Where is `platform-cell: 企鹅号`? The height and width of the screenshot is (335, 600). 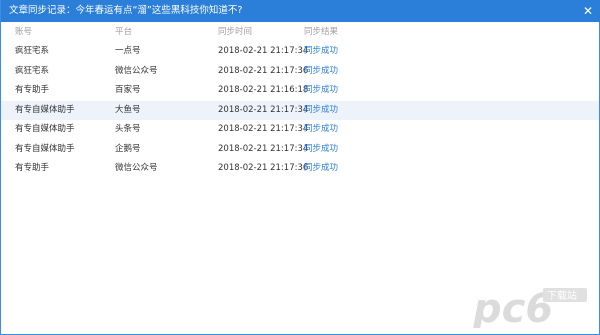 platform-cell: 企鹅号 is located at coordinates (128, 148).